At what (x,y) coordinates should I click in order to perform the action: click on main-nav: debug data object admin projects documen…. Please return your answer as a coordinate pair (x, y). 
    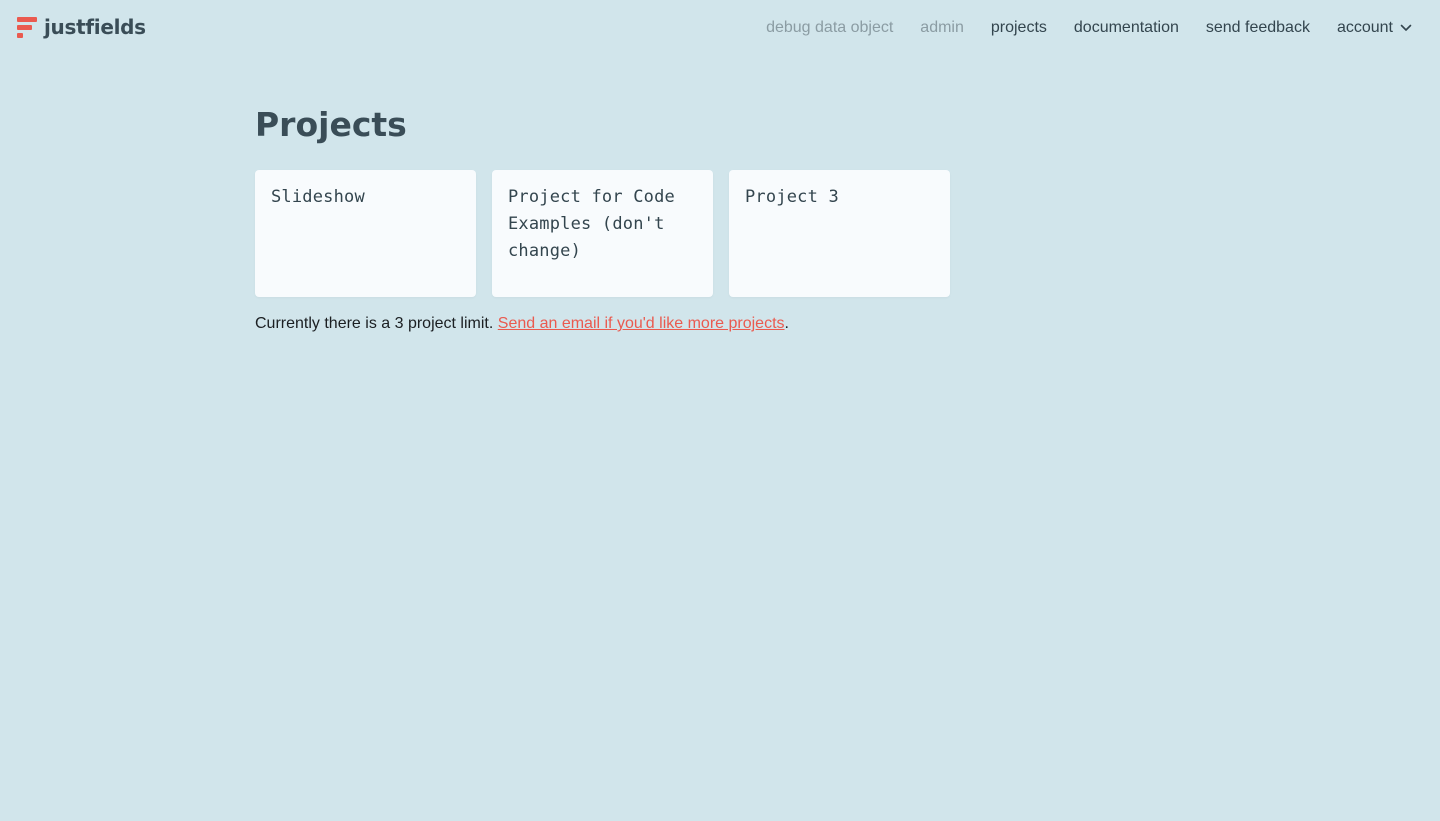
    Looking at the image, I should click on (1075, 28).